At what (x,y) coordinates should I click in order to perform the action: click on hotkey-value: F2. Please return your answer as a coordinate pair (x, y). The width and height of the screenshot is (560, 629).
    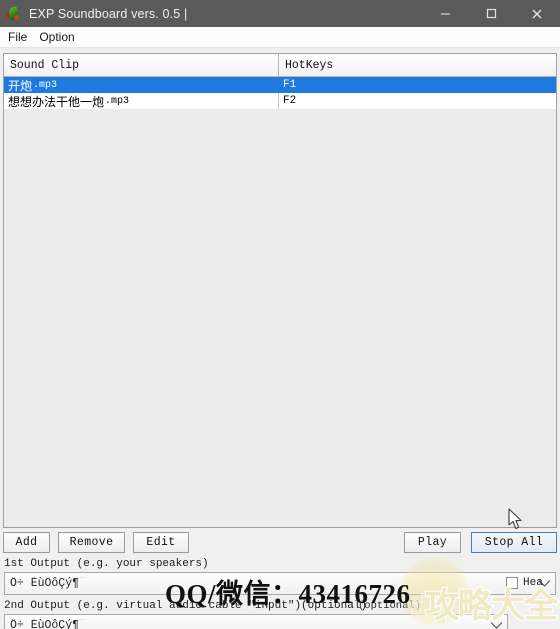
    Looking at the image, I should click on (290, 101).